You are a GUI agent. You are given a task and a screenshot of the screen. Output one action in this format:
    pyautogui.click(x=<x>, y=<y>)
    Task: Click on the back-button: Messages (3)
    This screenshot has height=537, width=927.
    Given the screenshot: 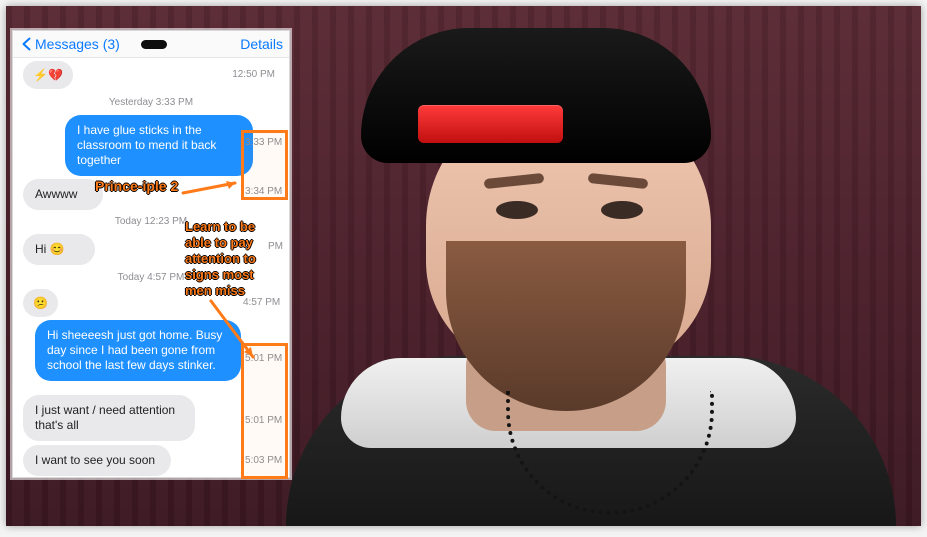 What is the action you would take?
    pyautogui.click(x=70, y=44)
    